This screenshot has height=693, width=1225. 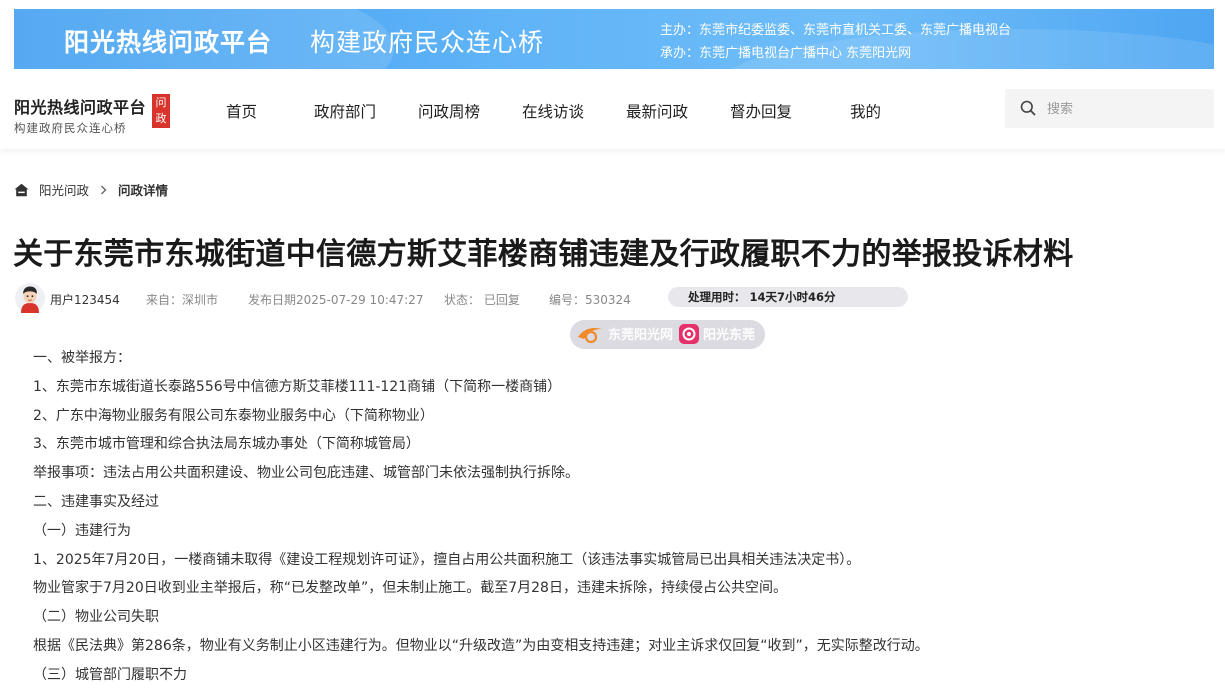 I want to click on watermark: 东莞阳光网 阳光东莞, so click(x=667, y=334).